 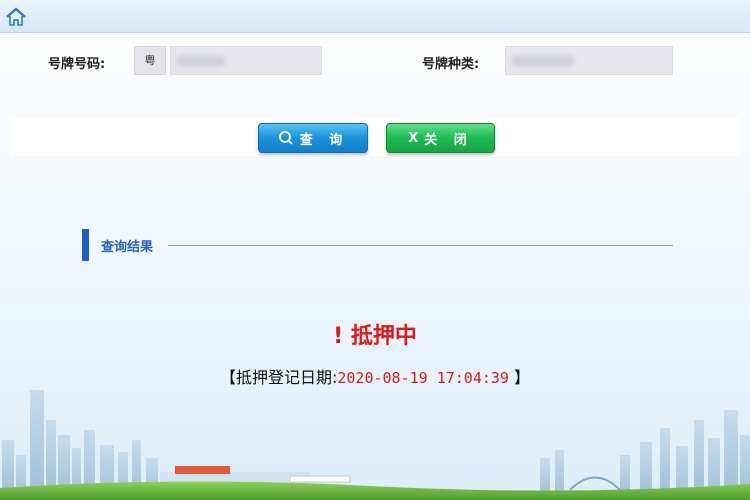 I want to click on top-bar, so click(x=375, y=16).